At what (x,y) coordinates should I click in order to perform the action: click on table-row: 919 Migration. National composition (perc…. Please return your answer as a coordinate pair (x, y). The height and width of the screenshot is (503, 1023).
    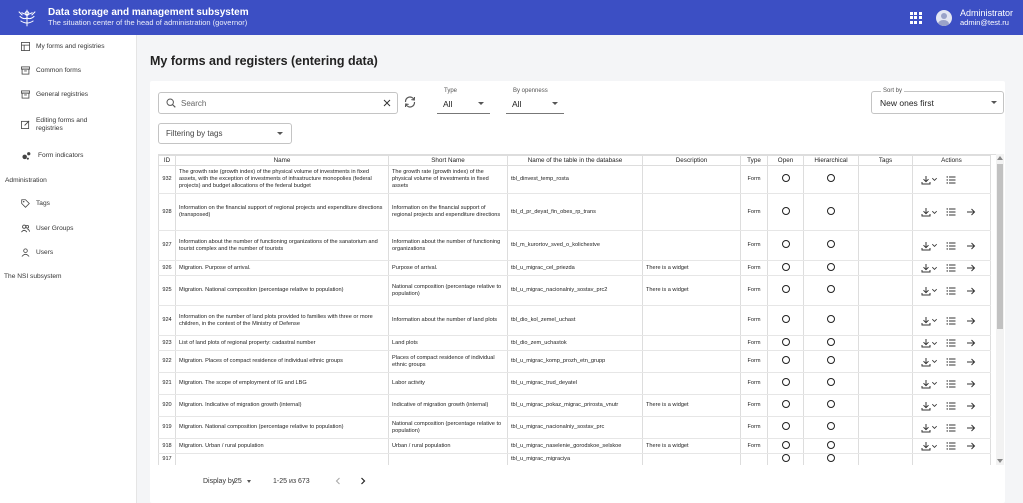
    Looking at the image, I should click on (574, 427).